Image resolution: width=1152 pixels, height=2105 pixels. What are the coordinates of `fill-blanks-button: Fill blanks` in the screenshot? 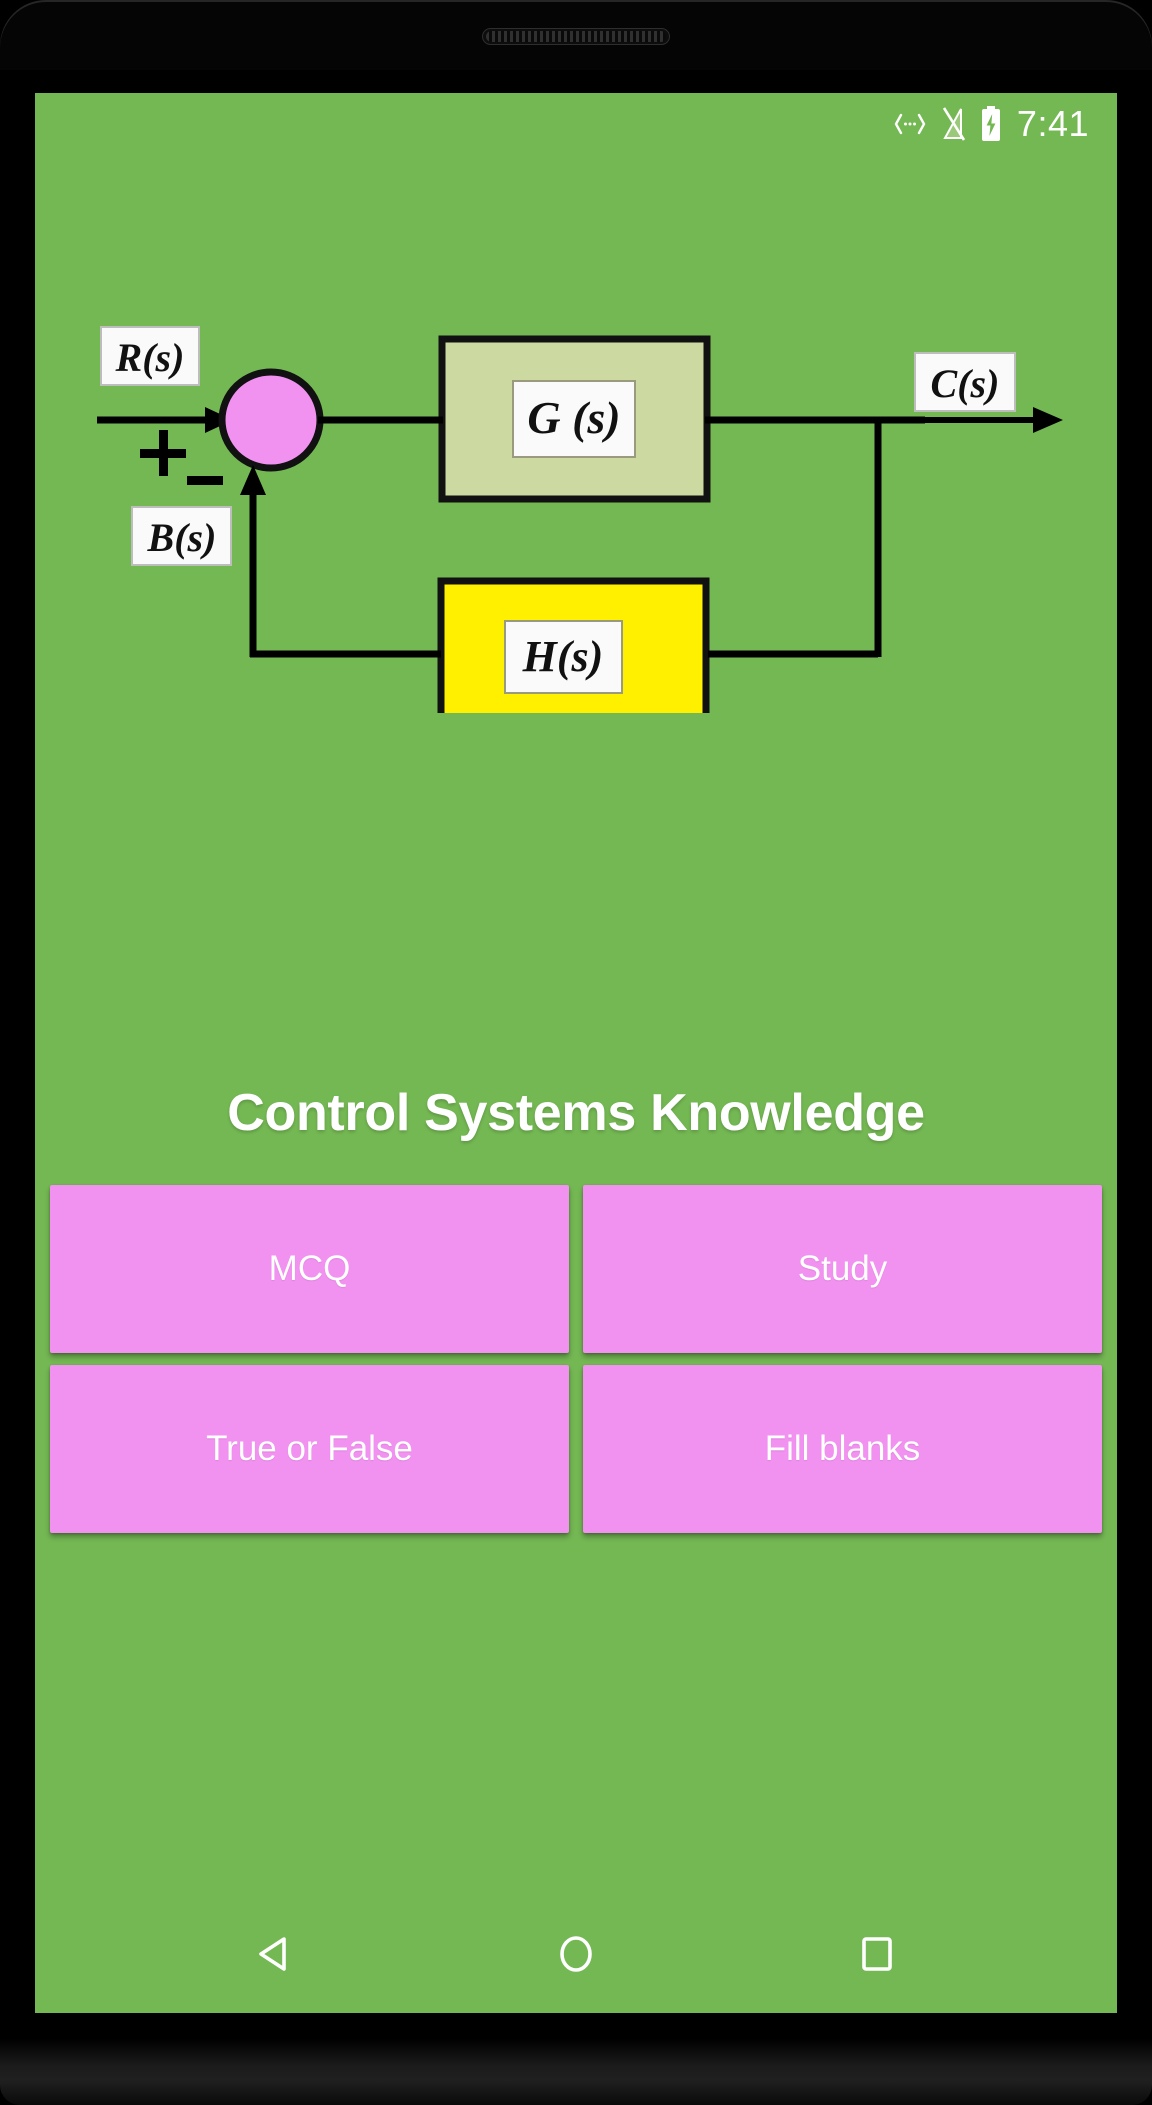 It's located at (842, 1449).